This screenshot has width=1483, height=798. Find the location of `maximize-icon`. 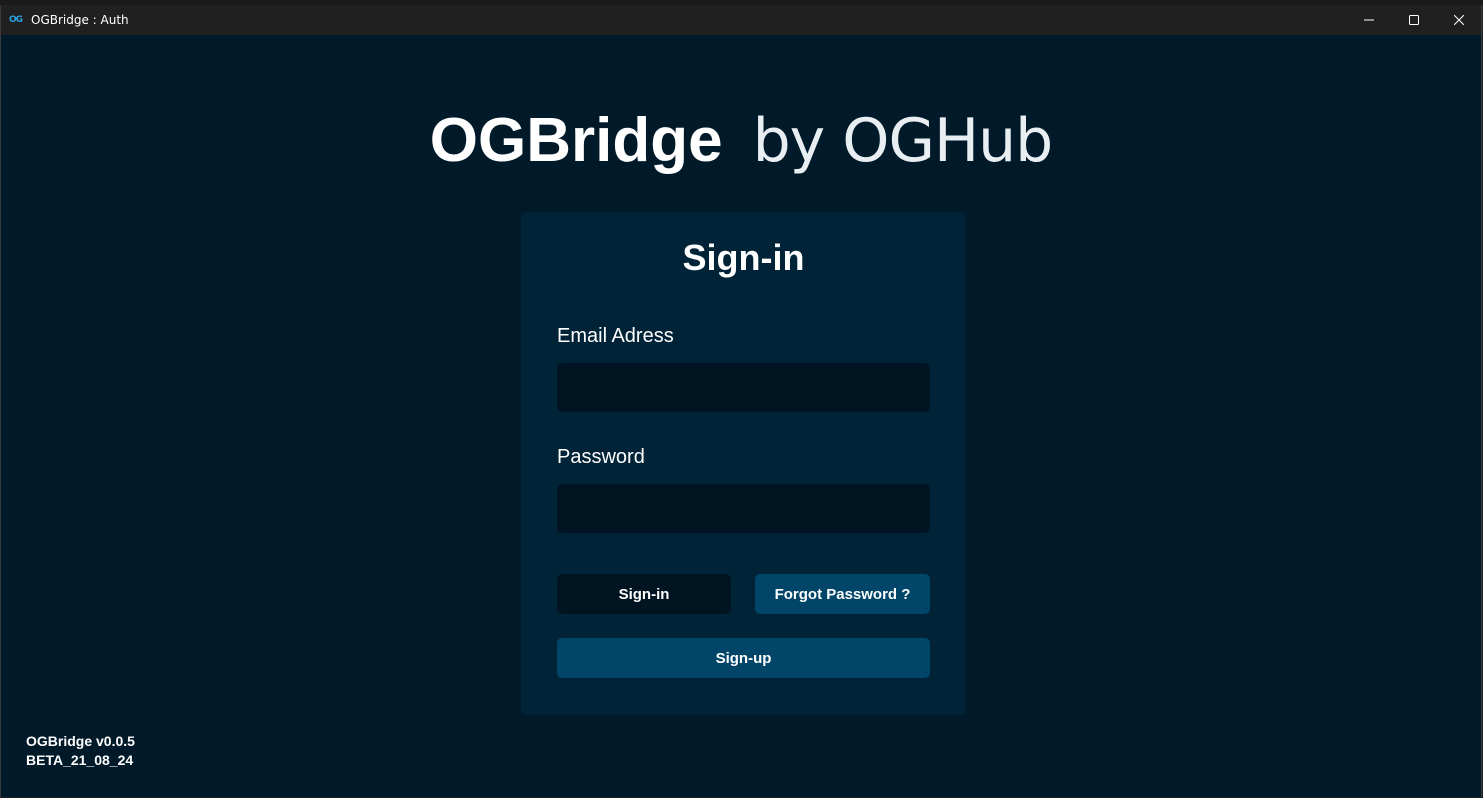

maximize-icon is located at coordinates (1413, 20).